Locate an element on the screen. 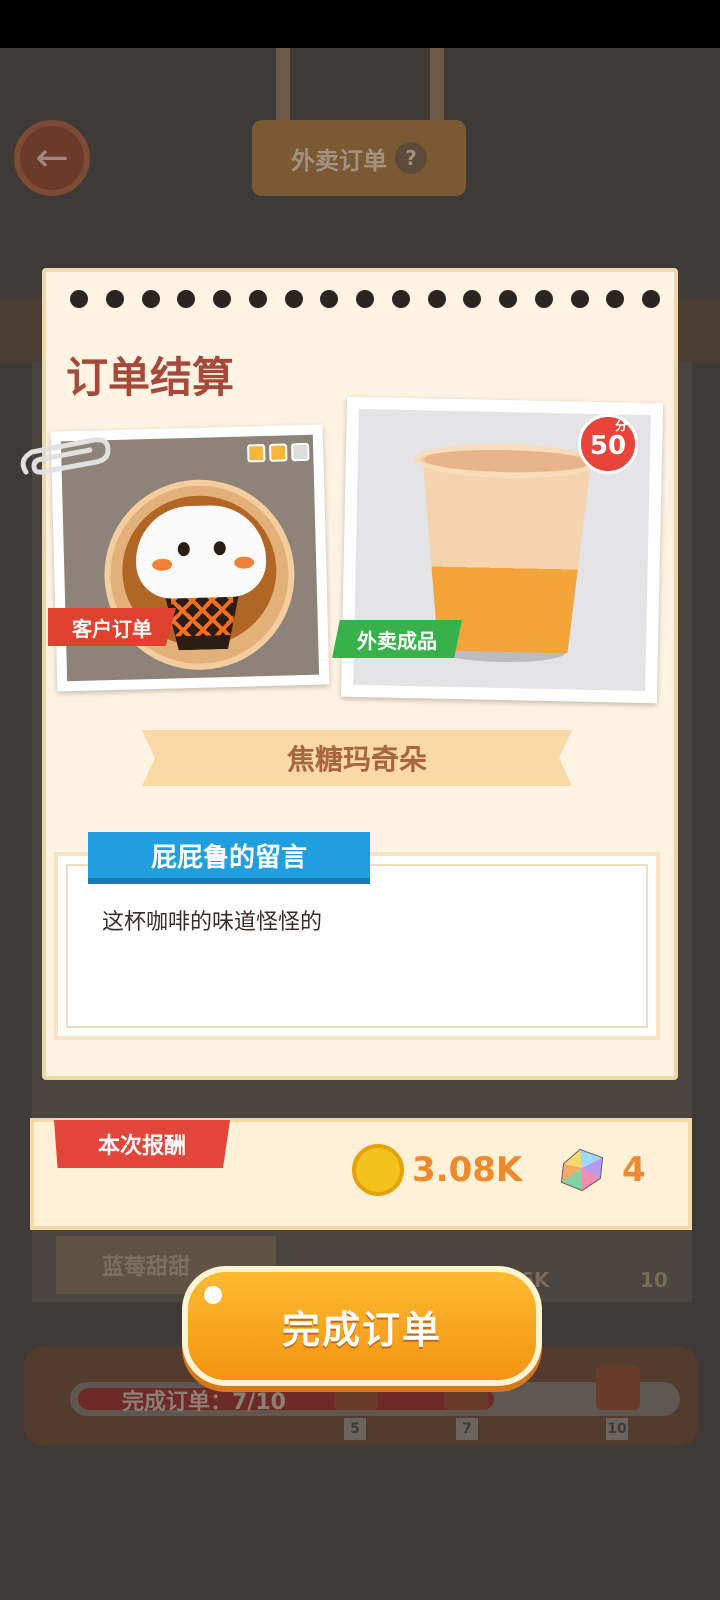 The width and height of the screenshot is (720, 1600). back-button: ← is located at coordinates (52, 158).